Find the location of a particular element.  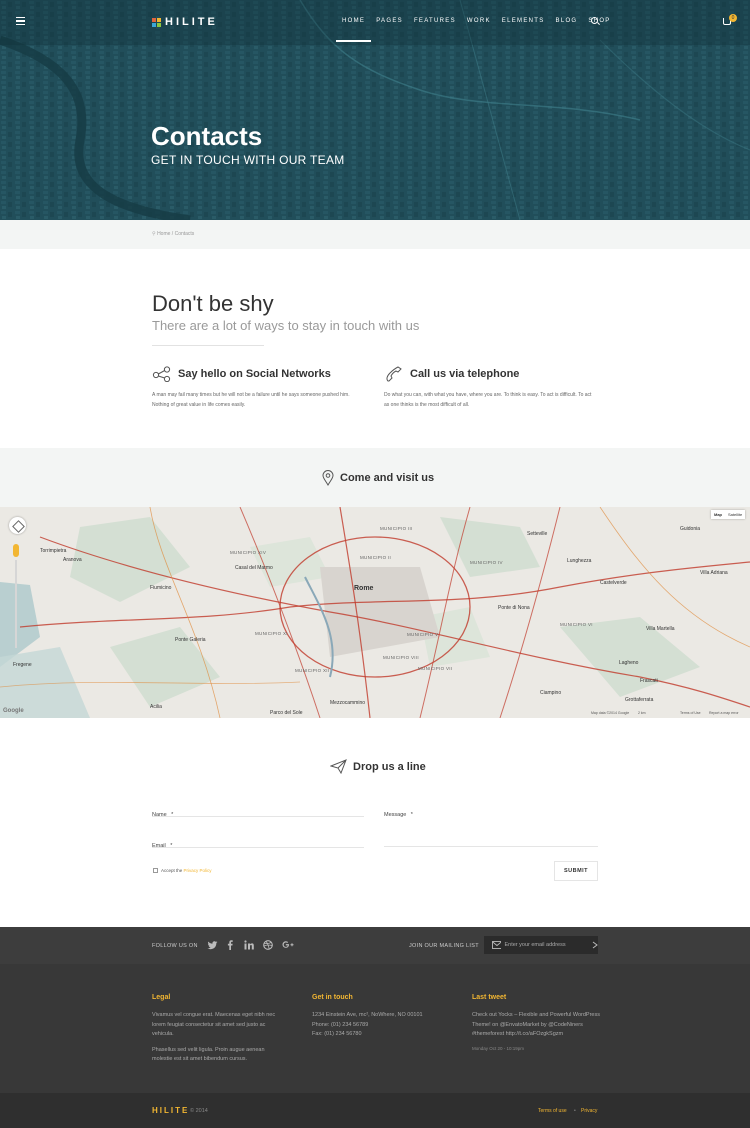

facebook-icon is located at coordinates (230, 945).